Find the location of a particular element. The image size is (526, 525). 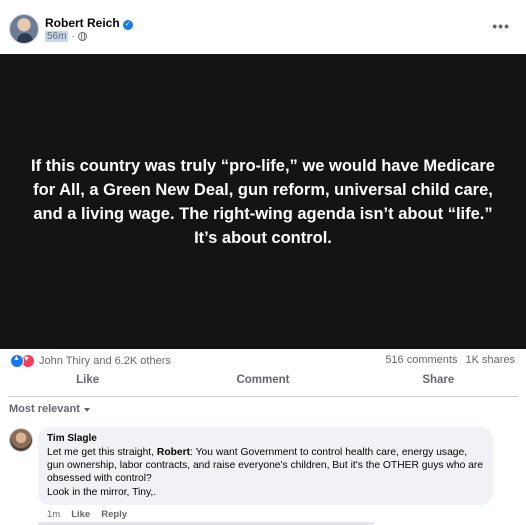

post-author: Robert Reich ✓ is located at coordinates (89, 23).